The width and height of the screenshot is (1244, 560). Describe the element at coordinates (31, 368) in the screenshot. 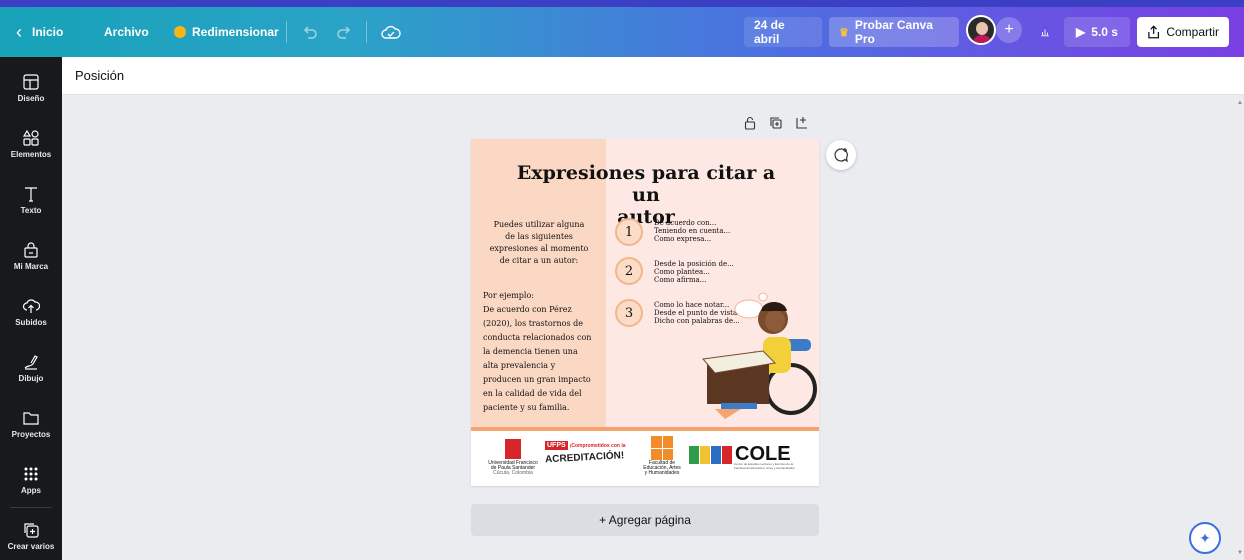

I see `sidebar-item-draw: Dibujo` at that location.